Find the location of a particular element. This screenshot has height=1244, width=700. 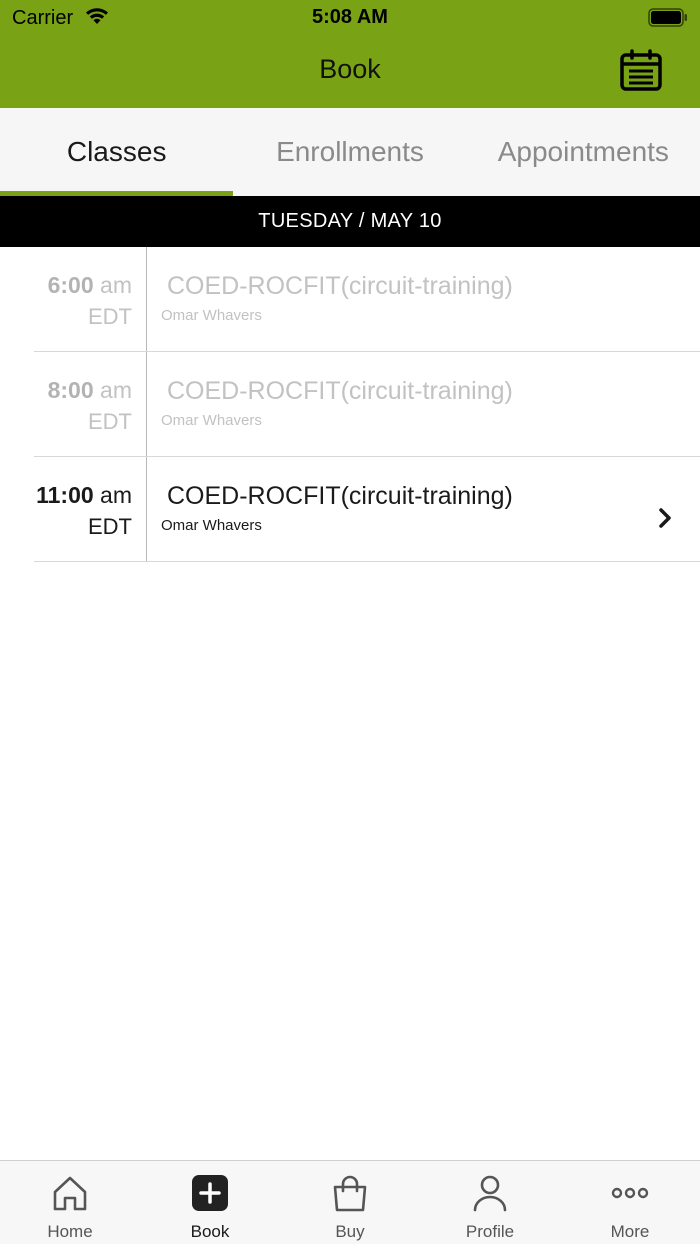

bottom-tab-profile: Profile is located at coordinates (490, 1202).